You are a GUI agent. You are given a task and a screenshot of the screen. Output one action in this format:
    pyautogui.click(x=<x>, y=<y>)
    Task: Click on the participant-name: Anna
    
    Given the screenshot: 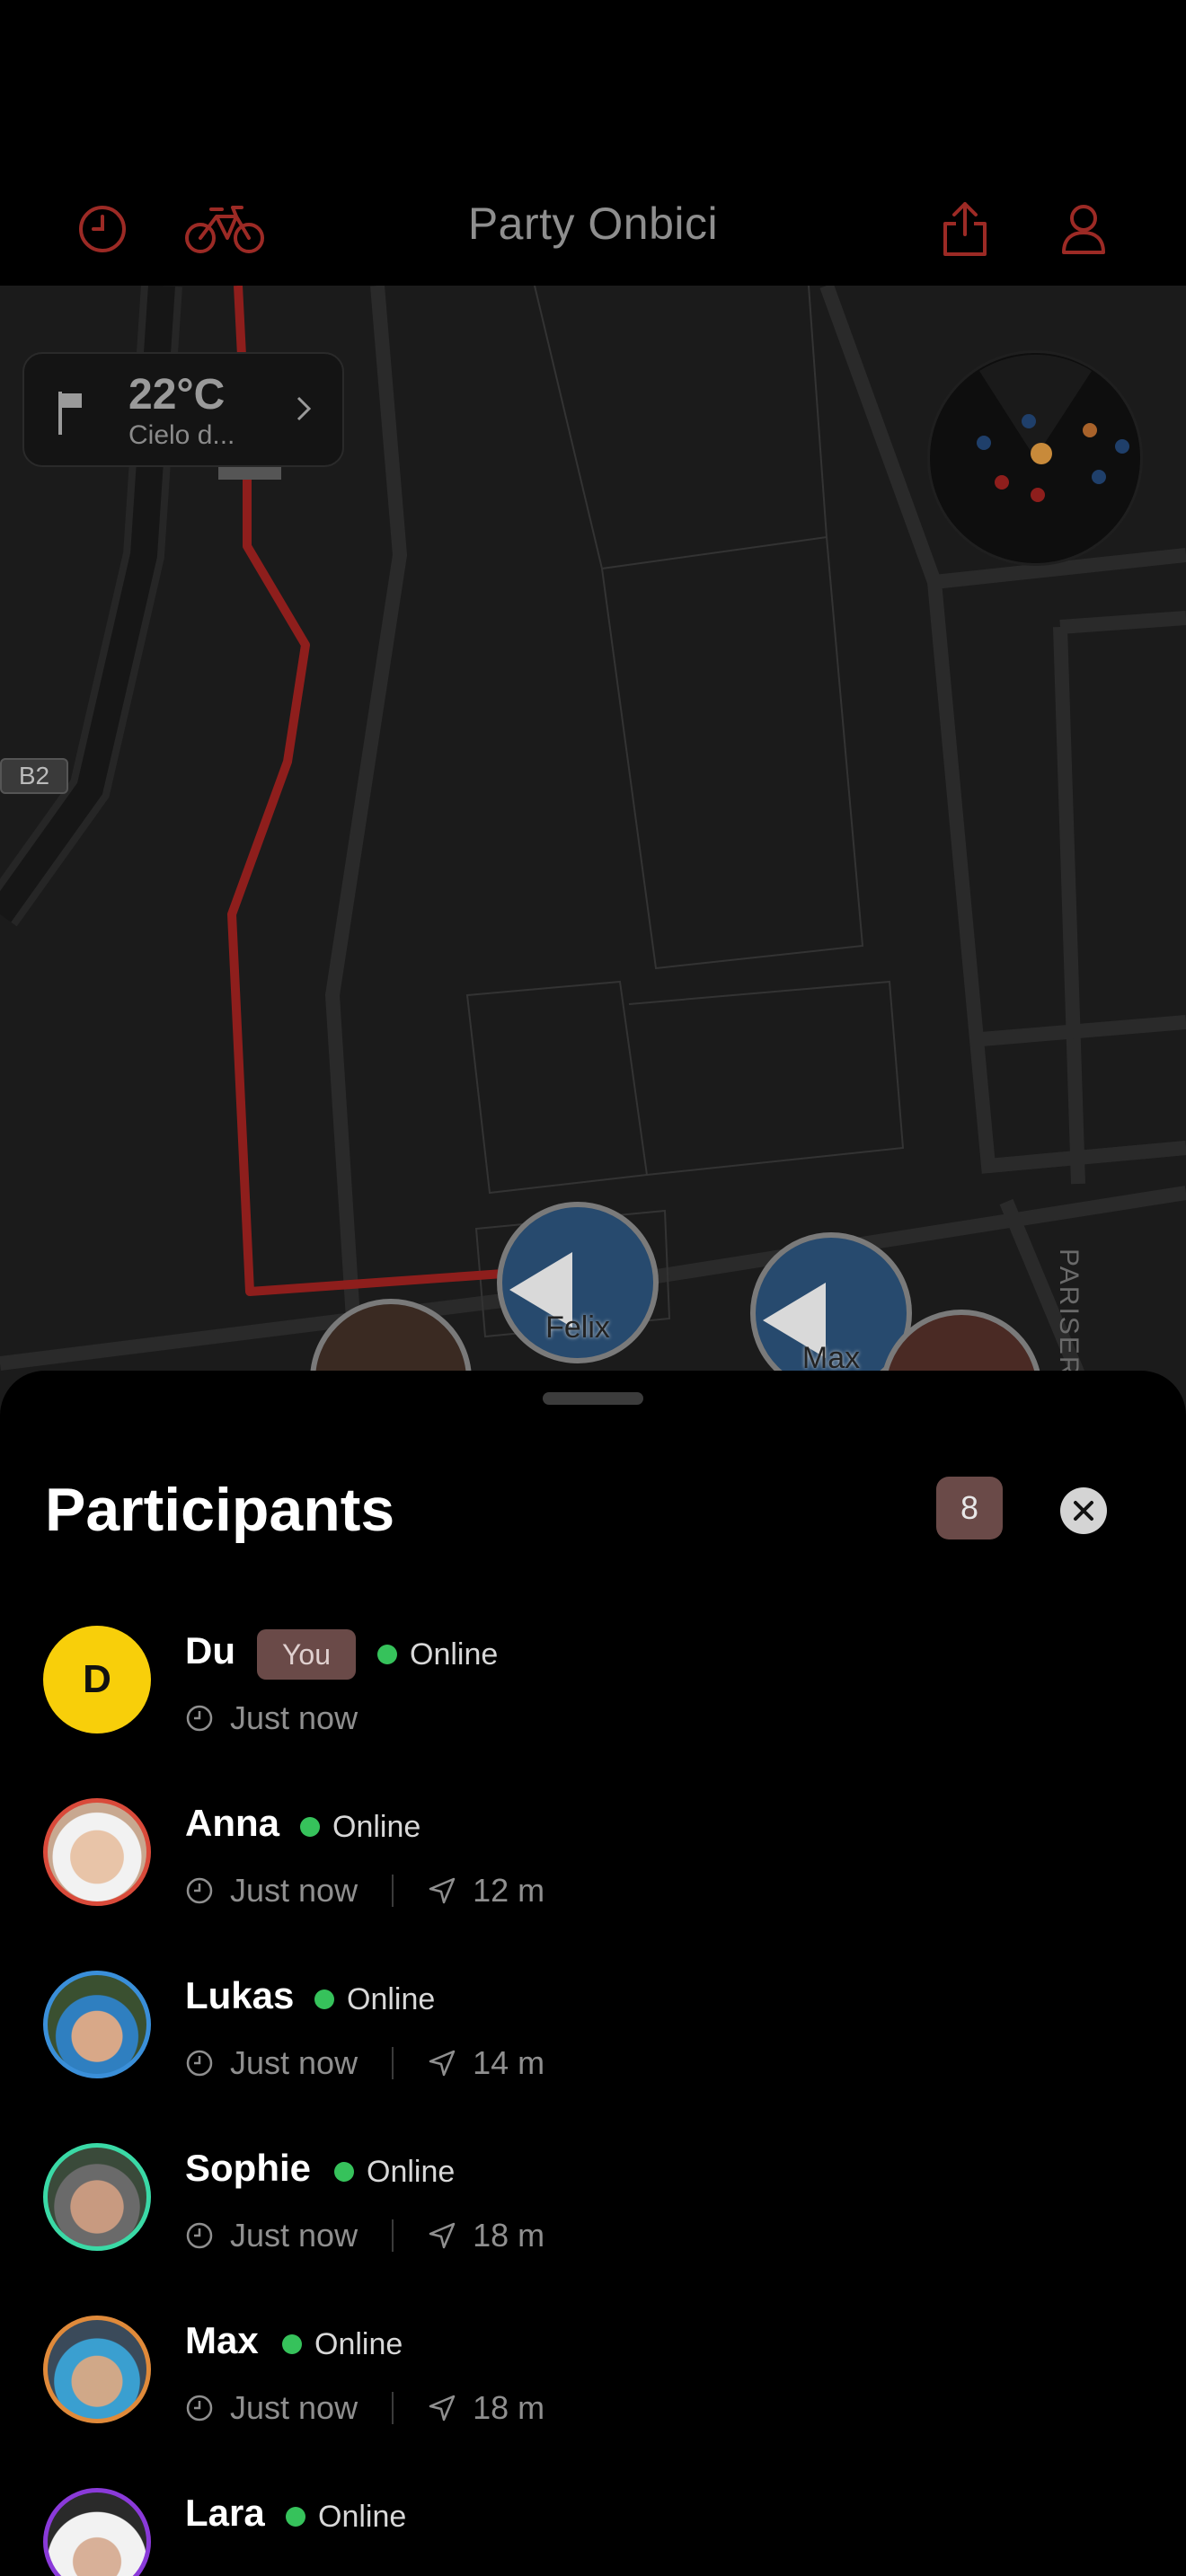 What is the action you would take?
    pyautogui.click(x=232, y=1823)
    